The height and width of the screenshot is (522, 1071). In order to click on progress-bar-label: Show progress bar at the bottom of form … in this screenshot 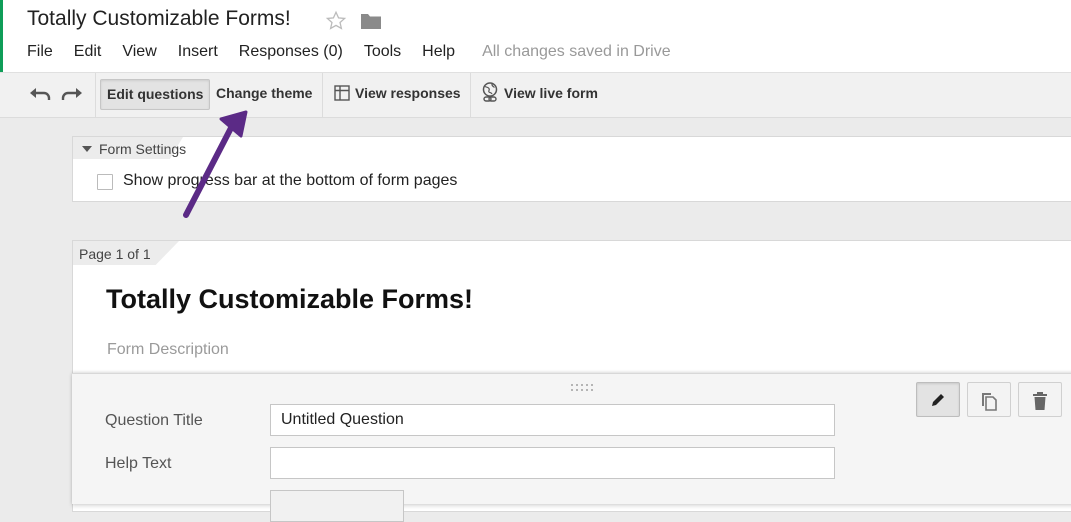, I will do `click(290, 181)`.